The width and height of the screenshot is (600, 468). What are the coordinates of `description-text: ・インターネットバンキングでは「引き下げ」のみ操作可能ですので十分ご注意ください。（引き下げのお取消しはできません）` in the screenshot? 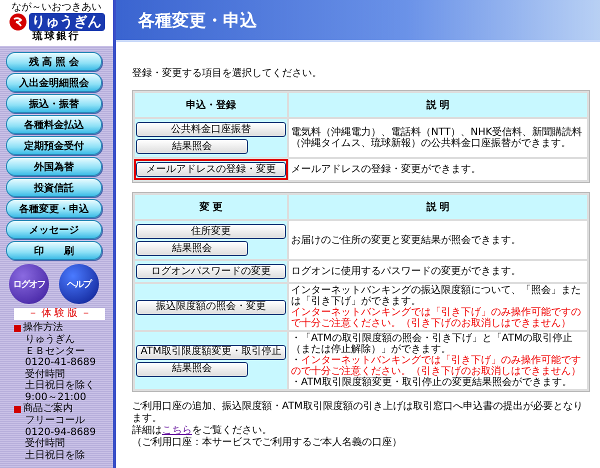 It's located at (436, 366).